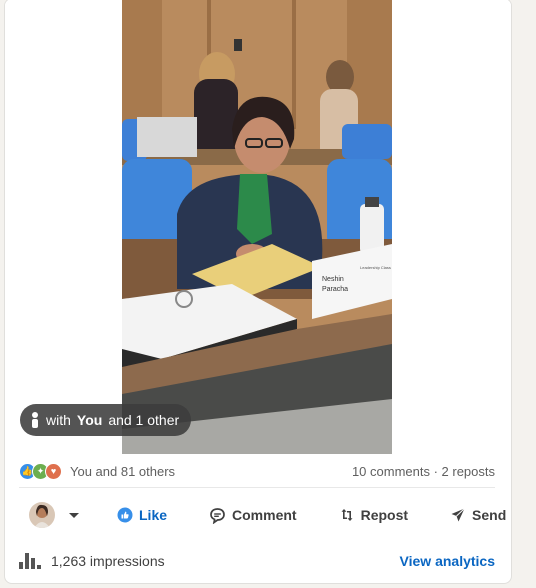 The width and height of the screenshot is (536, 588). Describe the element at coordinates (347, 515) in the screenshot. I see `repost-icon` at that location.